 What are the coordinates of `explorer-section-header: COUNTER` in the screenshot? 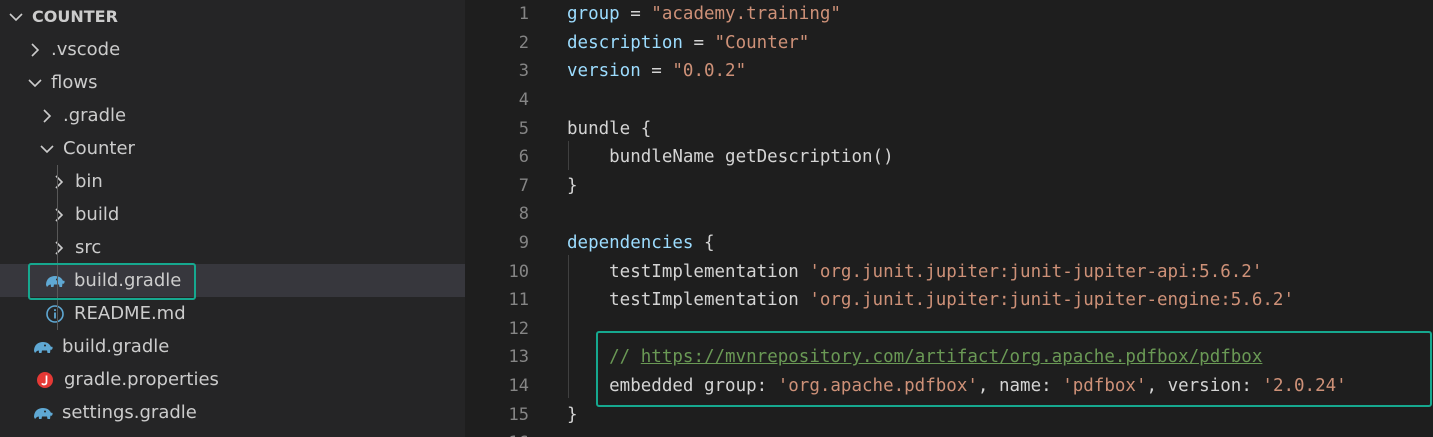 It's located at (232, 16).